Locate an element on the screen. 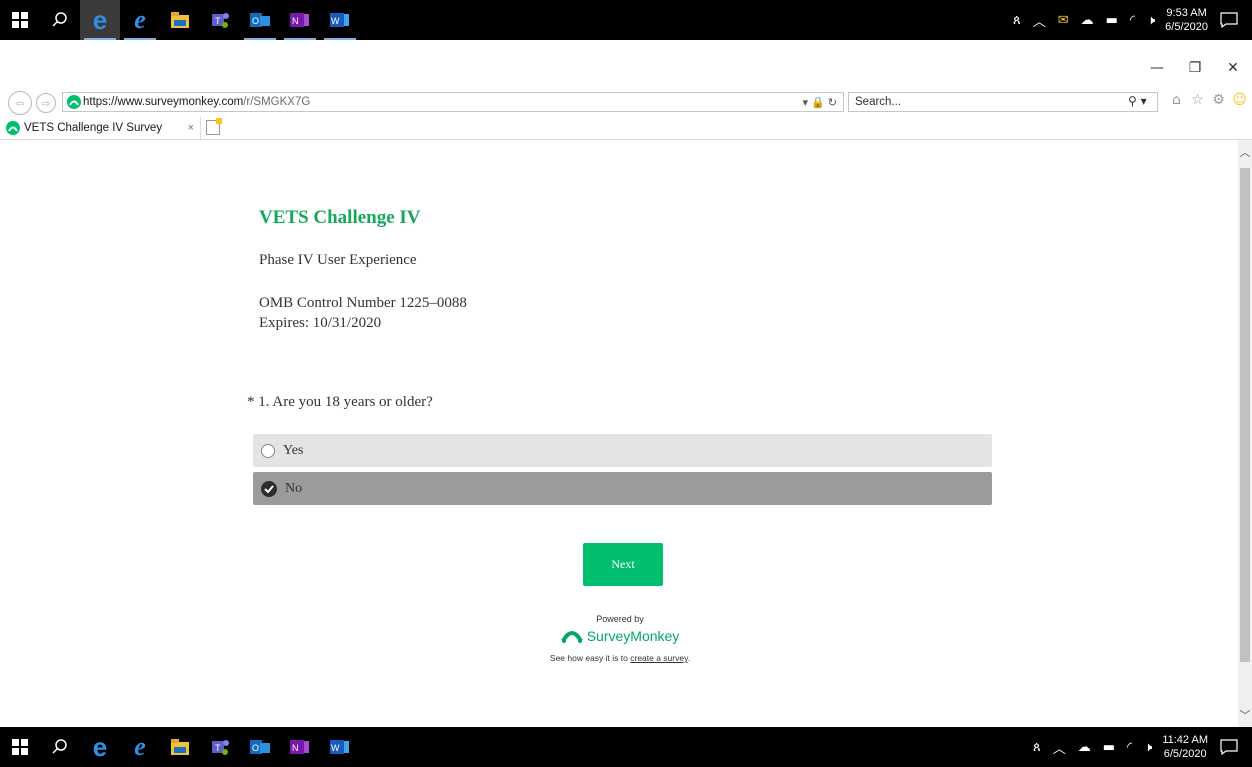 This screenshot has height=767, width=1252. search-dropdown-icon: ⚲ ▾ is located at coordinates (1137, 101).